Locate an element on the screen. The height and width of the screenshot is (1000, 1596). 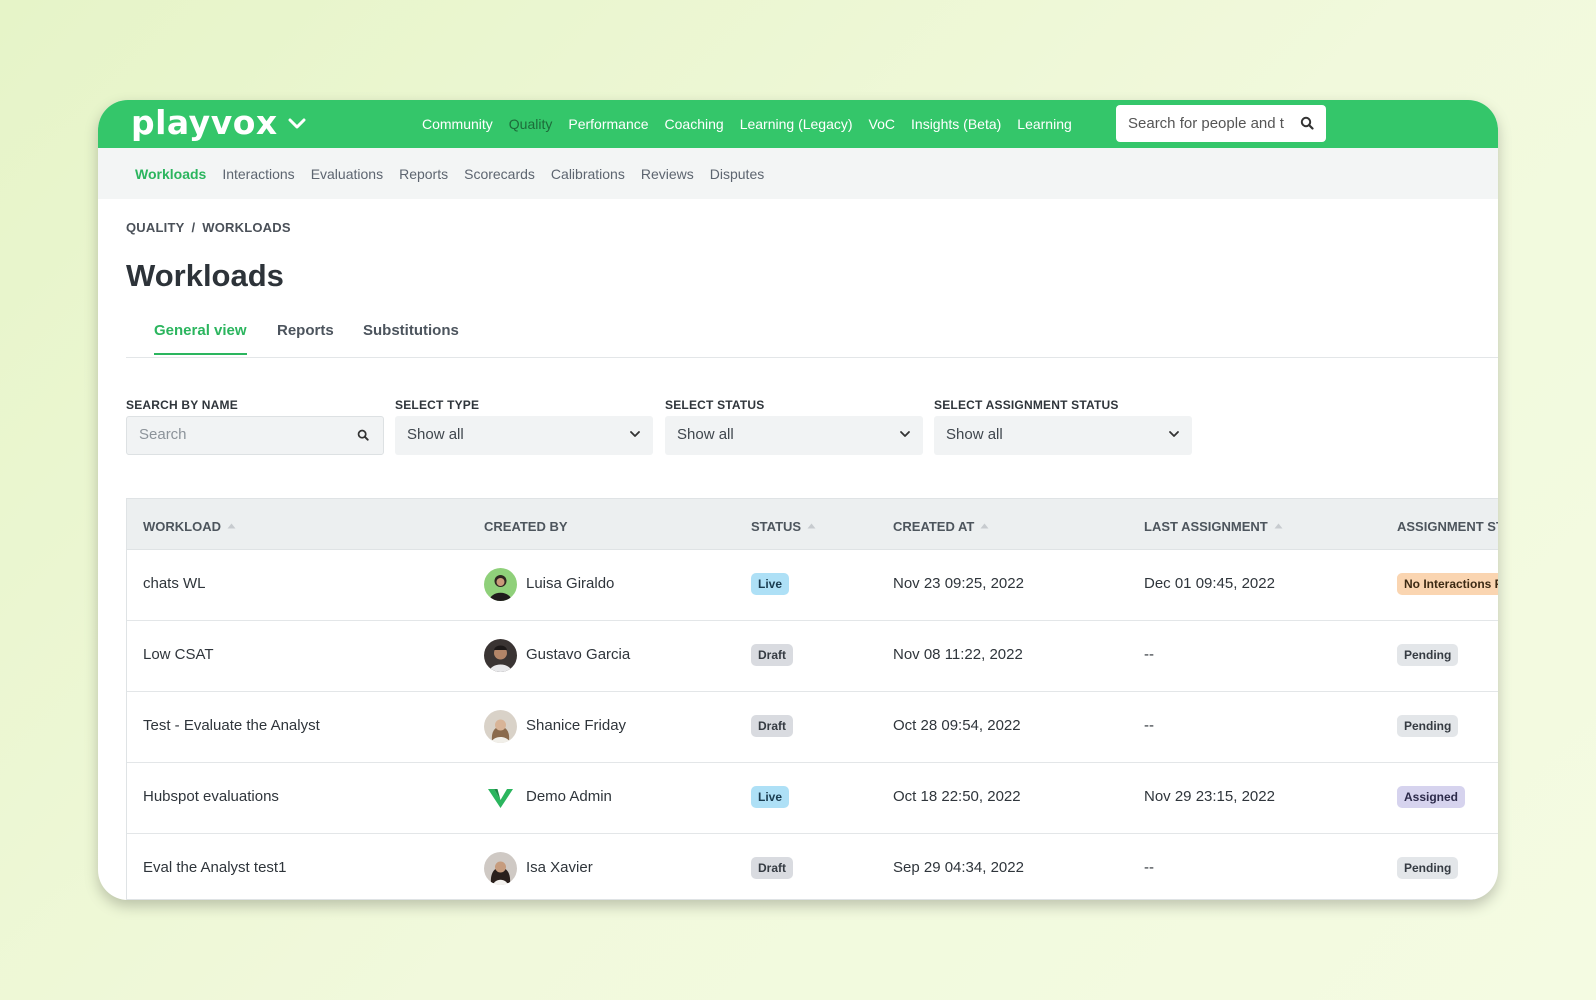
nav-quality: Quality is located at coordinates (531, 124).